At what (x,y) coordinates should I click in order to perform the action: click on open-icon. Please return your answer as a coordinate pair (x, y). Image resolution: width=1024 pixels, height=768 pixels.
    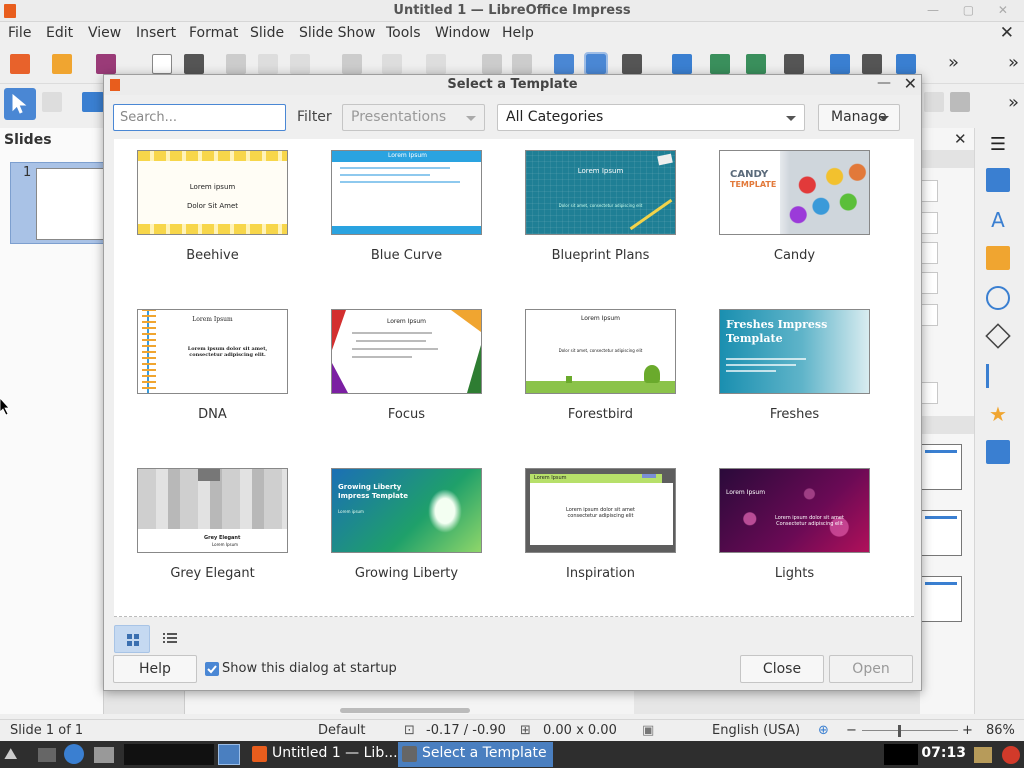
    Looking at the image, I should click on (62, 64).